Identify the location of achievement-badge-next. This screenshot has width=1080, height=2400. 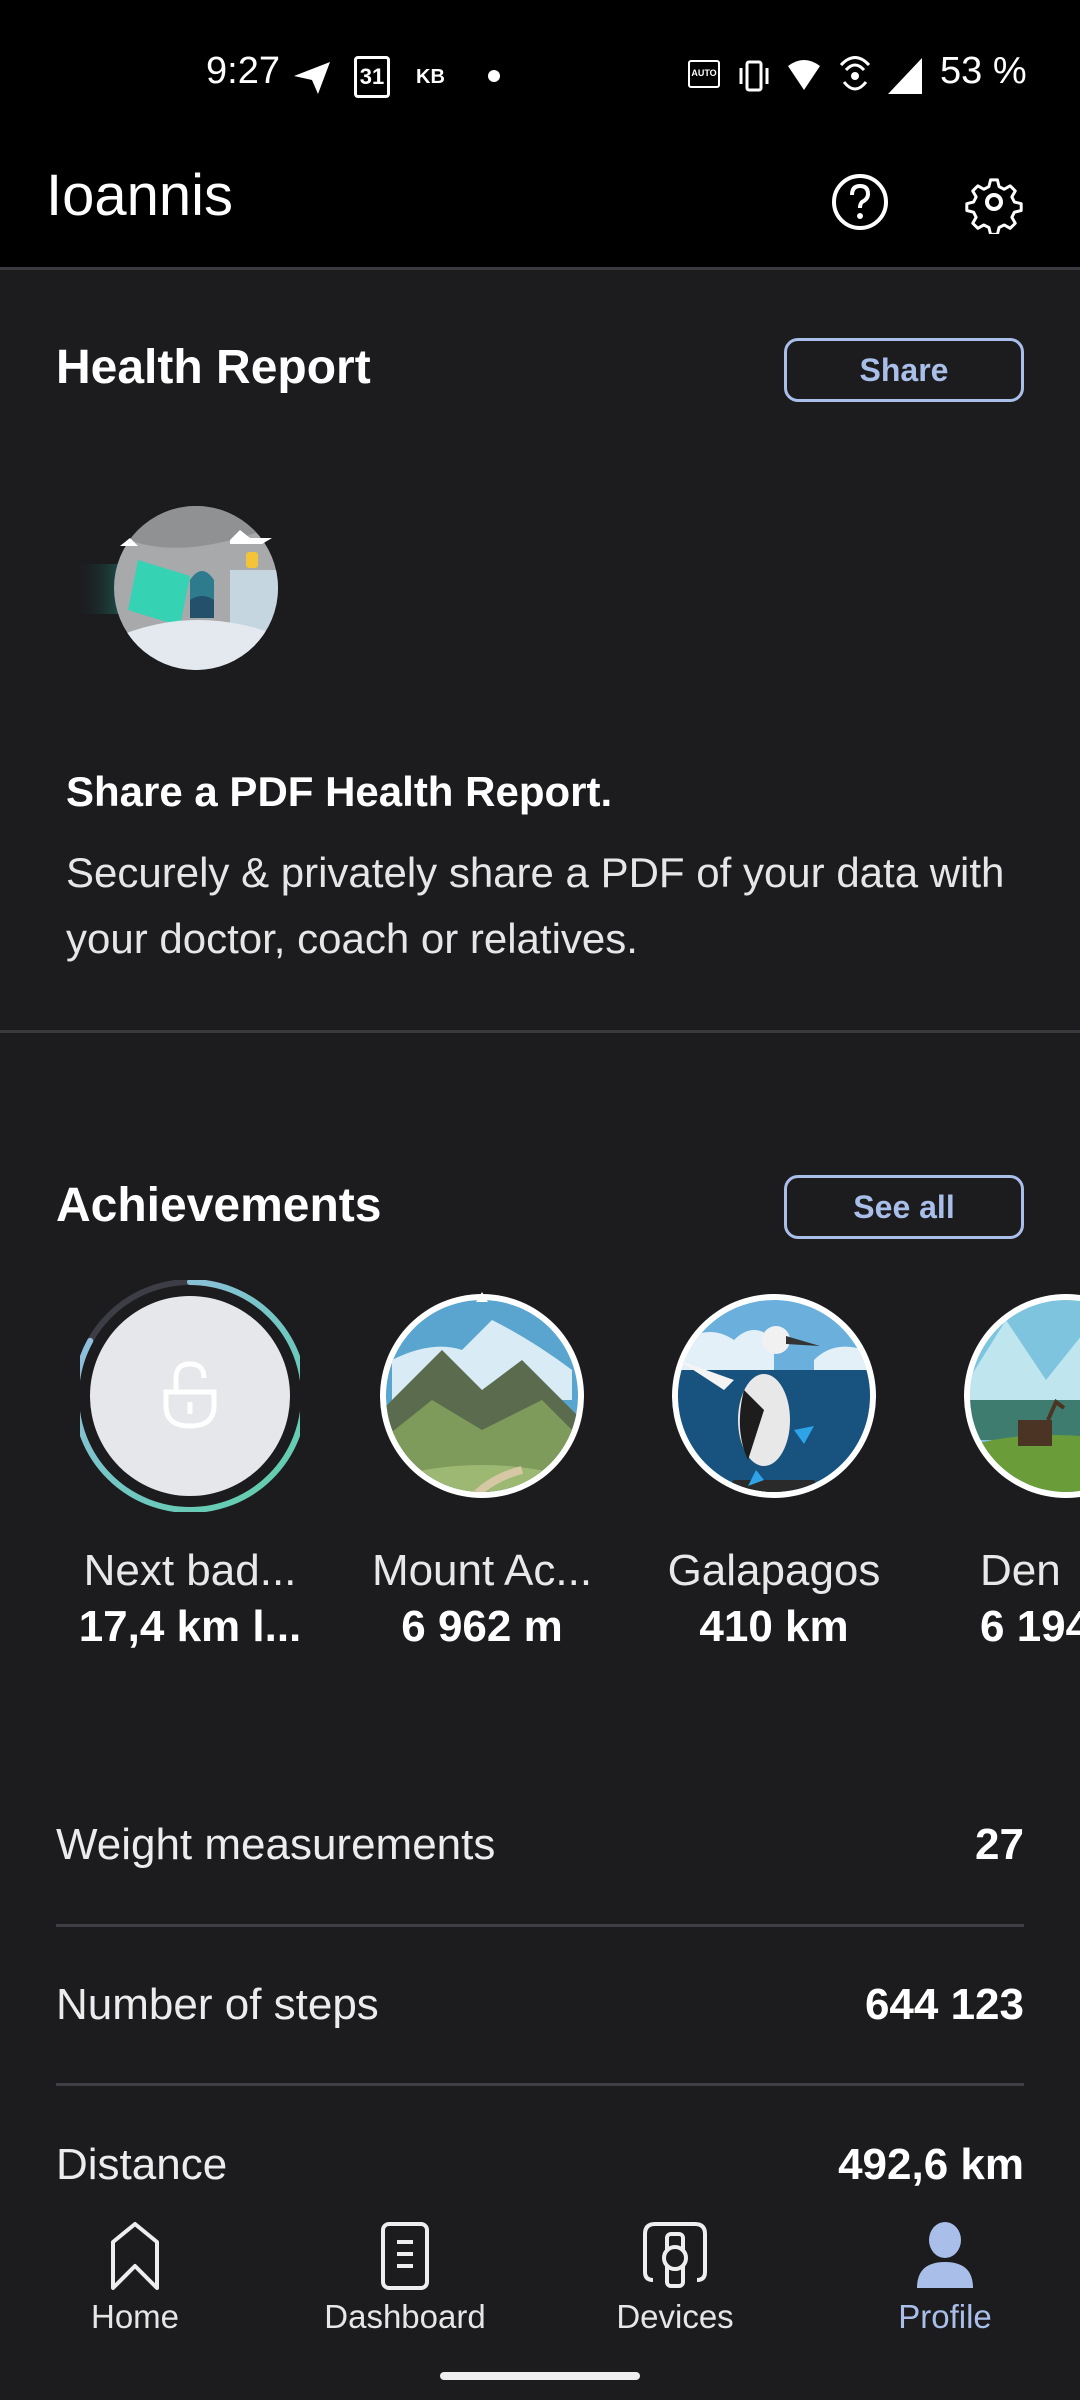
(190, 1396).